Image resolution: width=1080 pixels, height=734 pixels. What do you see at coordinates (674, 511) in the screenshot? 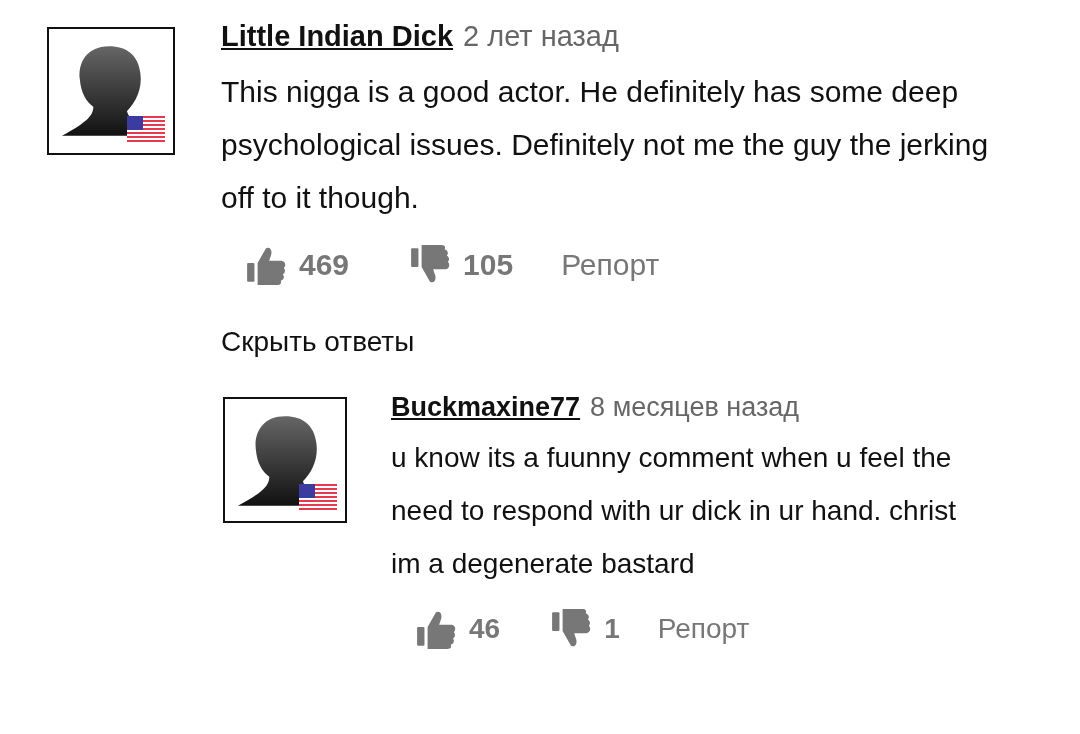
I see `comment-text: u know its a fuunny comment when u feel the need to respond with ur dick in ur hand. christ im a degenerate bastard` at bounding box center [674, 511].